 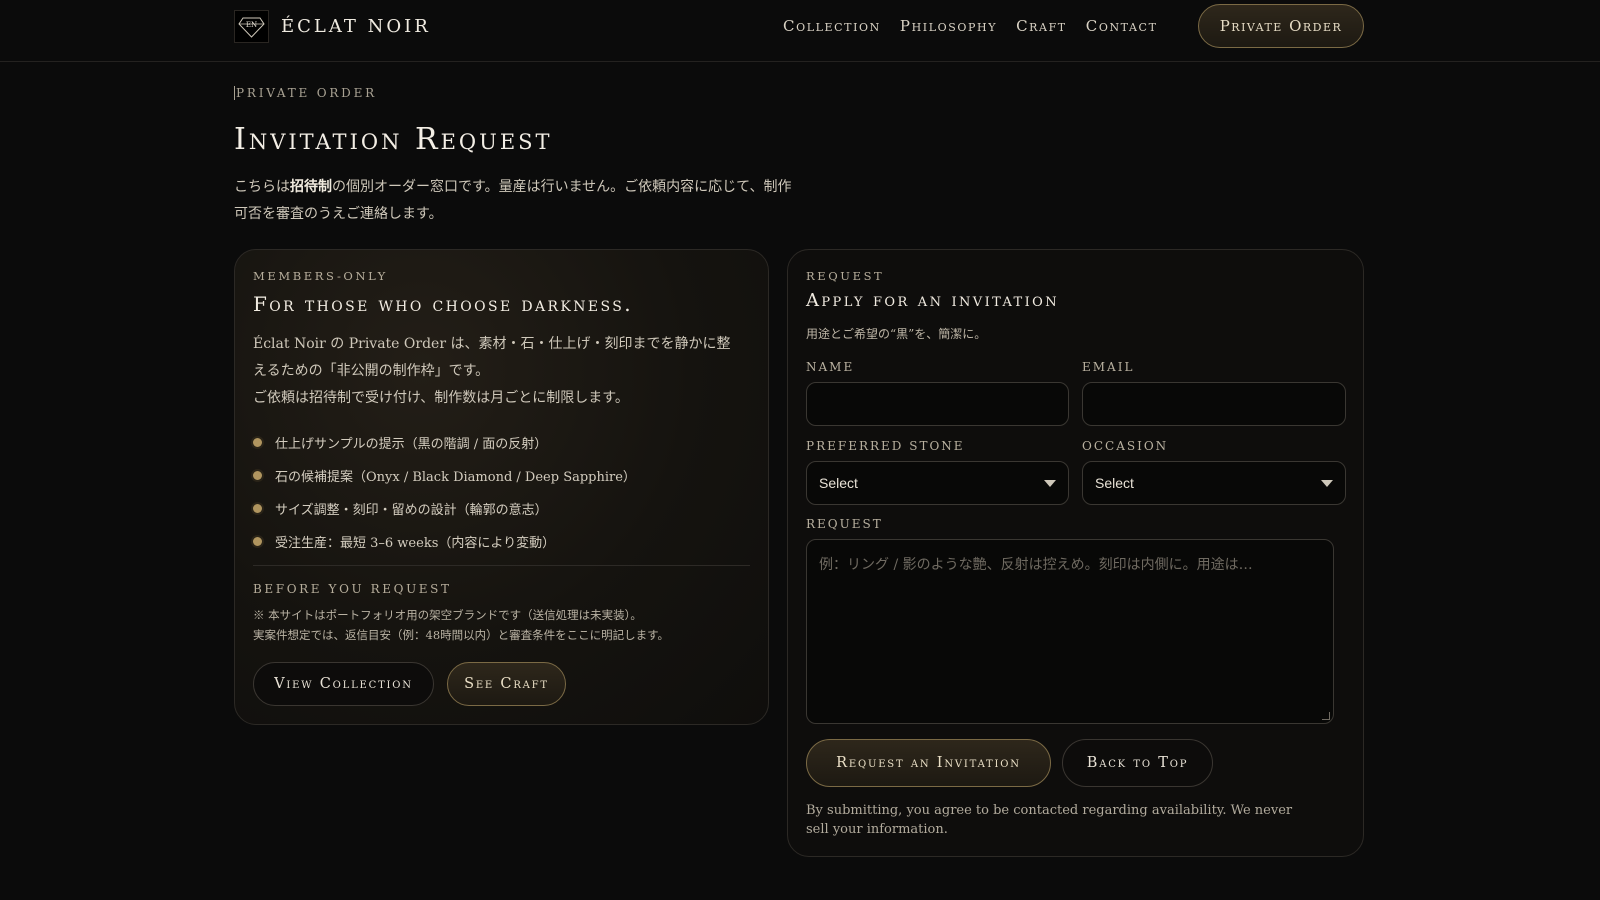 What do you see at coordinates (411, 444) in the screenshot?
I see `list-item-text: 仕上げサンプルの提示（黒の階調 / 面の反射）` at bounding box center [411, 444].